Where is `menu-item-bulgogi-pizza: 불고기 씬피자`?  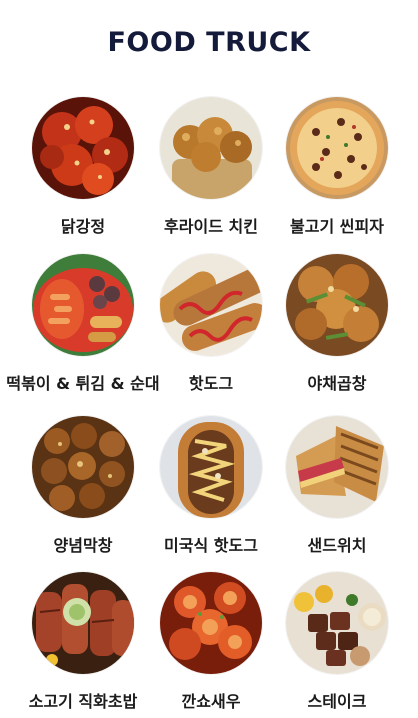 menu-item-bulgogi-pizza: 불고기 씬피자 is located at coordinates (337, 172).